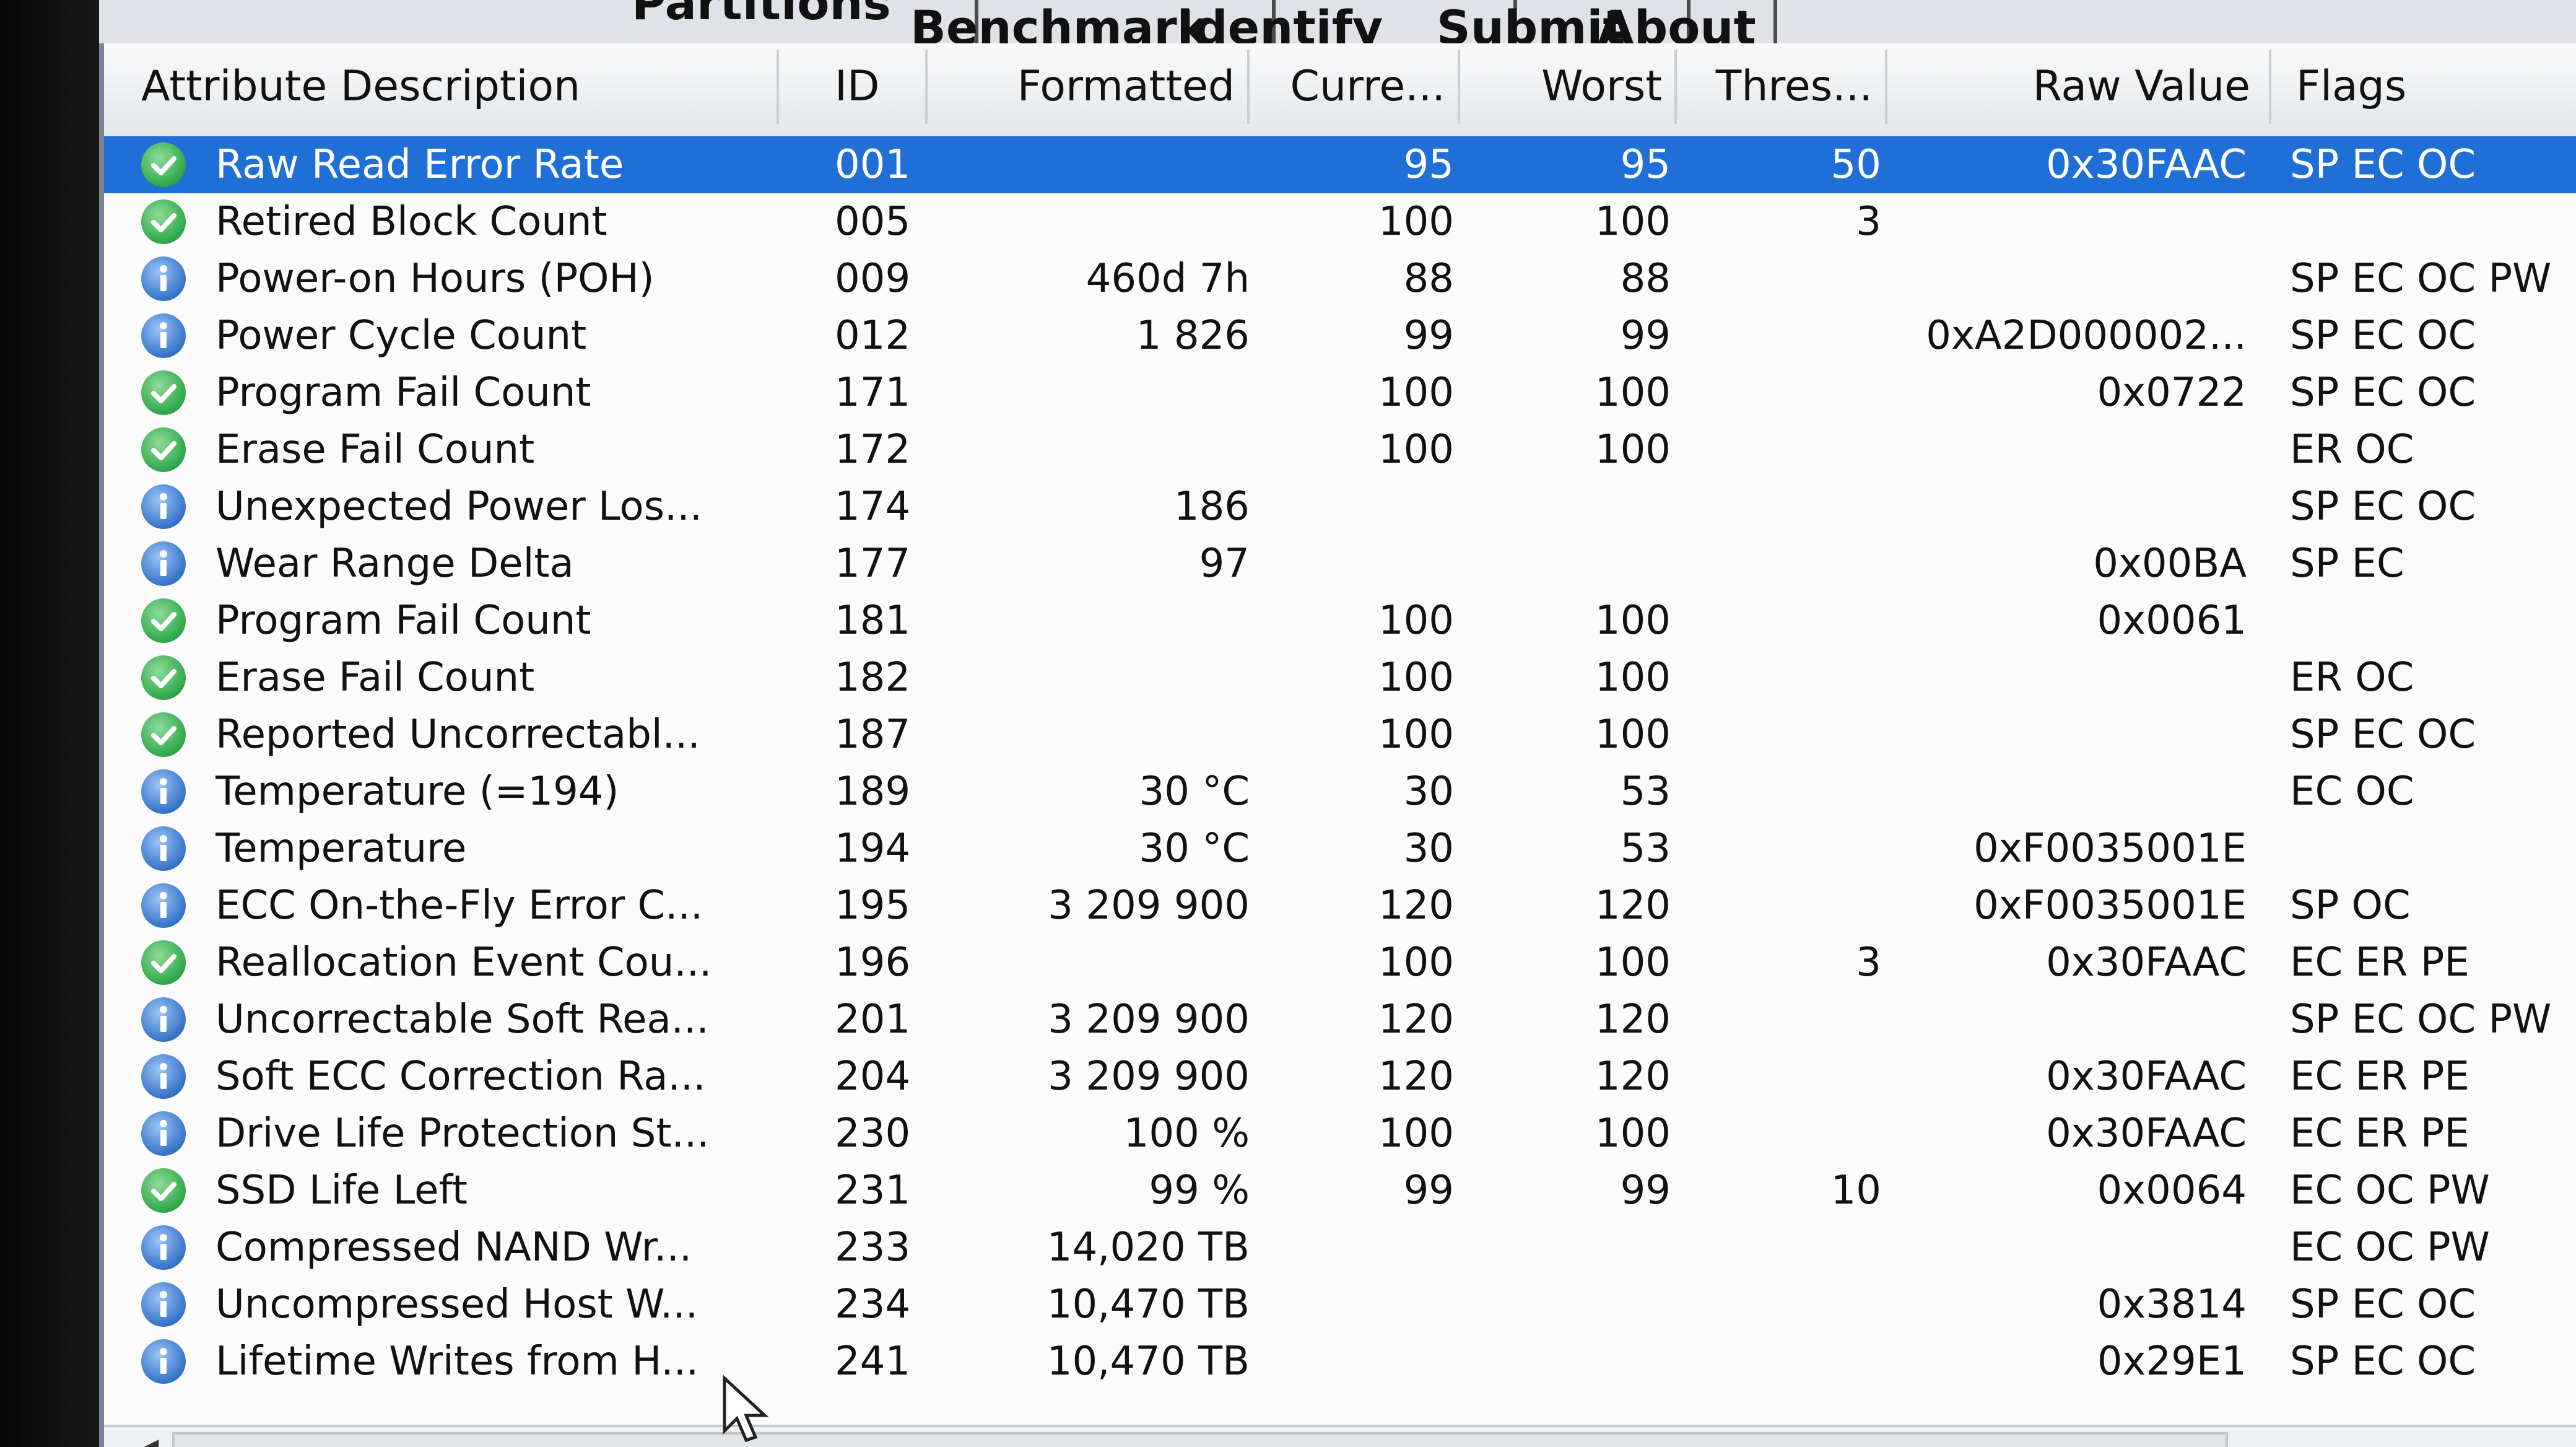  I want to click on table-row: SSD Life Left 231 99 % 99 99 10 0x0064 EC OC PW, so click(1340, 1190).